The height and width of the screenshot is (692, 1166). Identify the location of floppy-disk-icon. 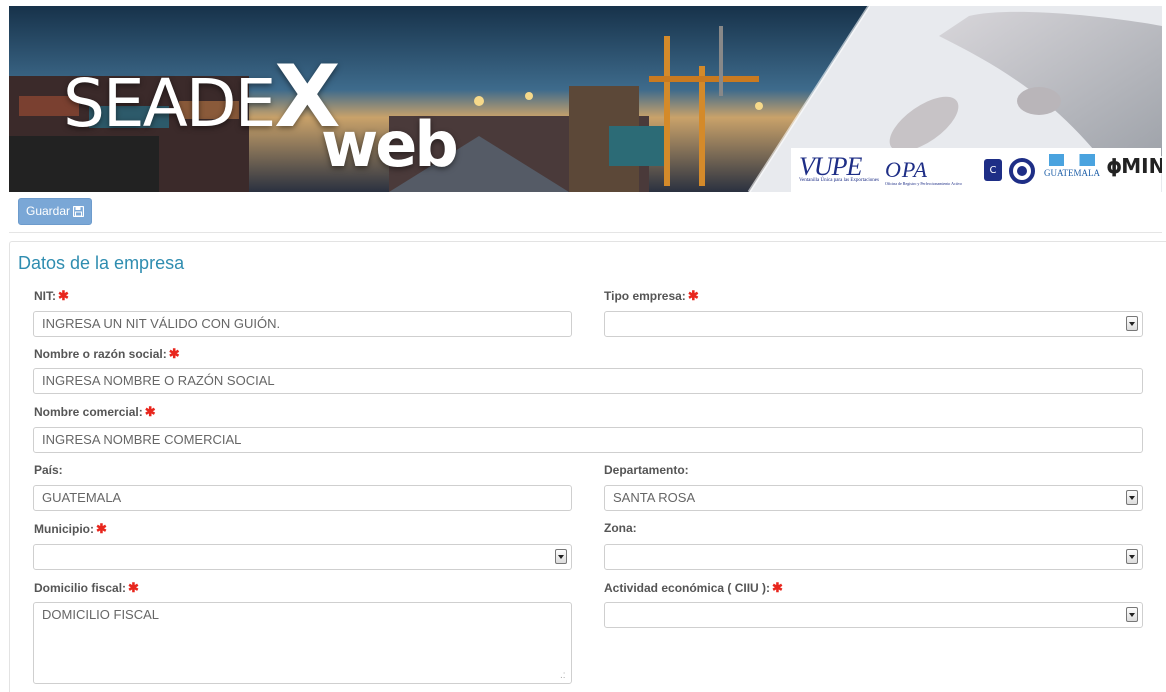
(79, 211).